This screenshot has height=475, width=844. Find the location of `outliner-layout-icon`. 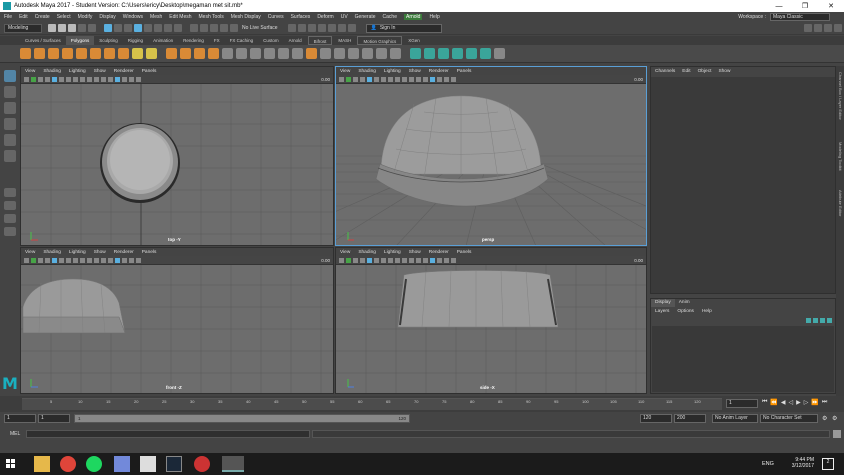

outliner-layout-icon is located at coordinates (10, 231).